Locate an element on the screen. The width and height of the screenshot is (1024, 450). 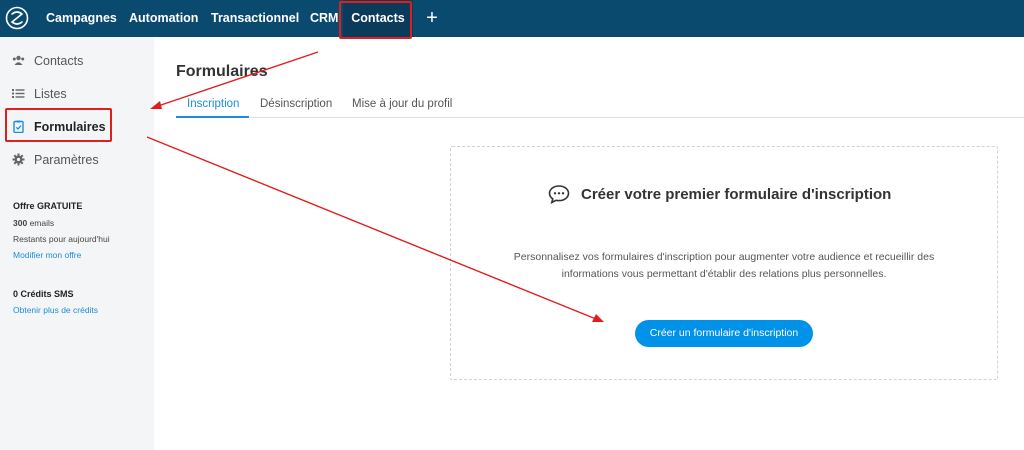
chat-icon is located at coordinates (559, 194).